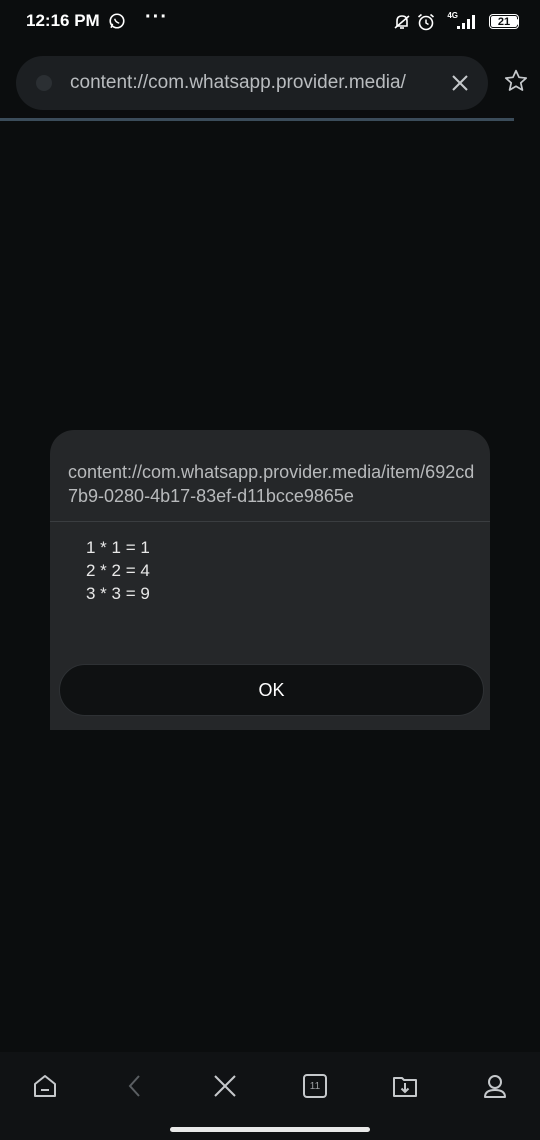  I want to click on close-tab-button, so click(225, 1086).